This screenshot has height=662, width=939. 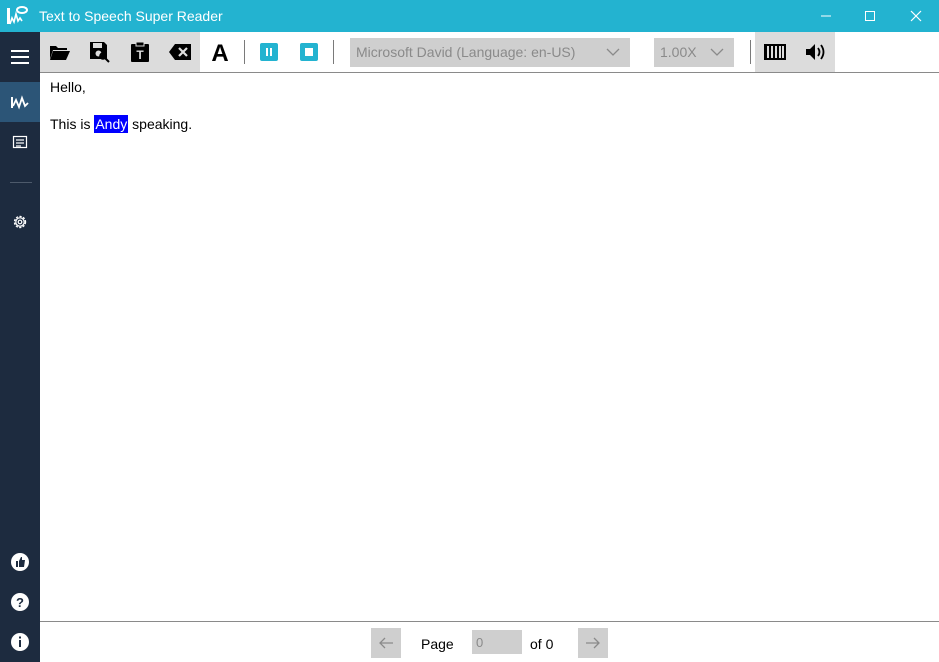 I want to click on text-segment: This is, so click(x=72, y=124).